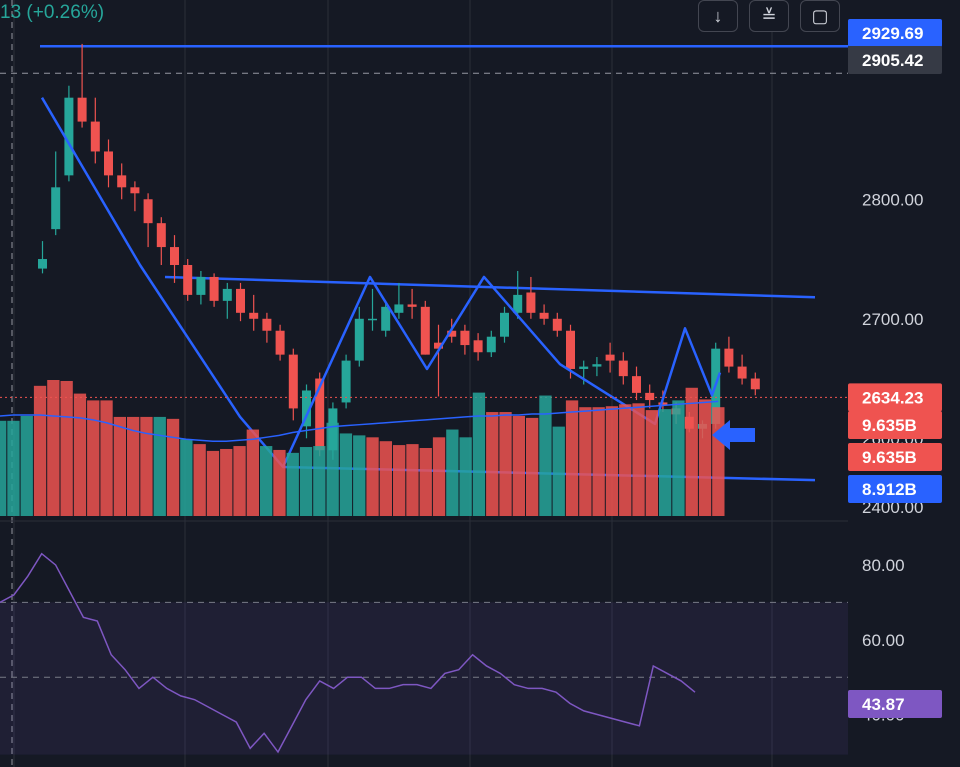 This screenshot has width=960, height=767. I want to click on price-badge-current: 2634.23, so click(892, 397).